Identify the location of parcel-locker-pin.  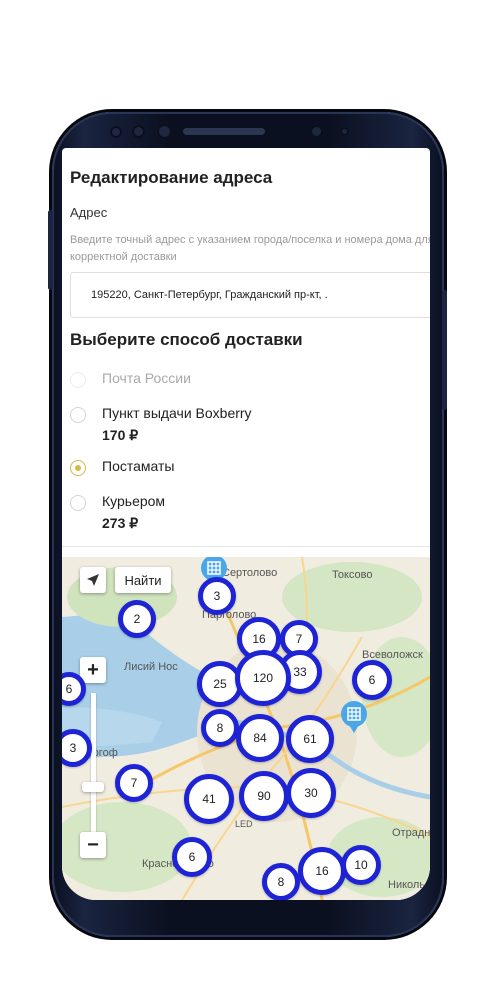
(354, 717).